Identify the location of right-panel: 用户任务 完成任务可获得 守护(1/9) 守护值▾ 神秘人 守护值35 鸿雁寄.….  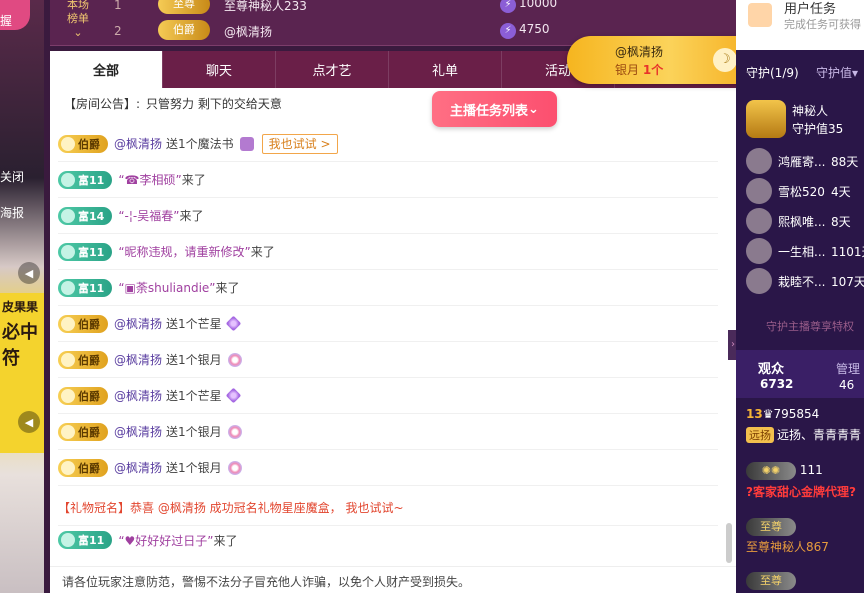
(800, 296).